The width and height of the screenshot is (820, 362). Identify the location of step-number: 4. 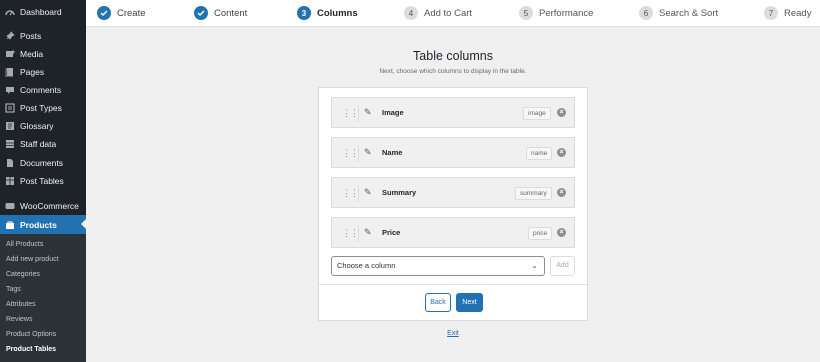
(411, 13).